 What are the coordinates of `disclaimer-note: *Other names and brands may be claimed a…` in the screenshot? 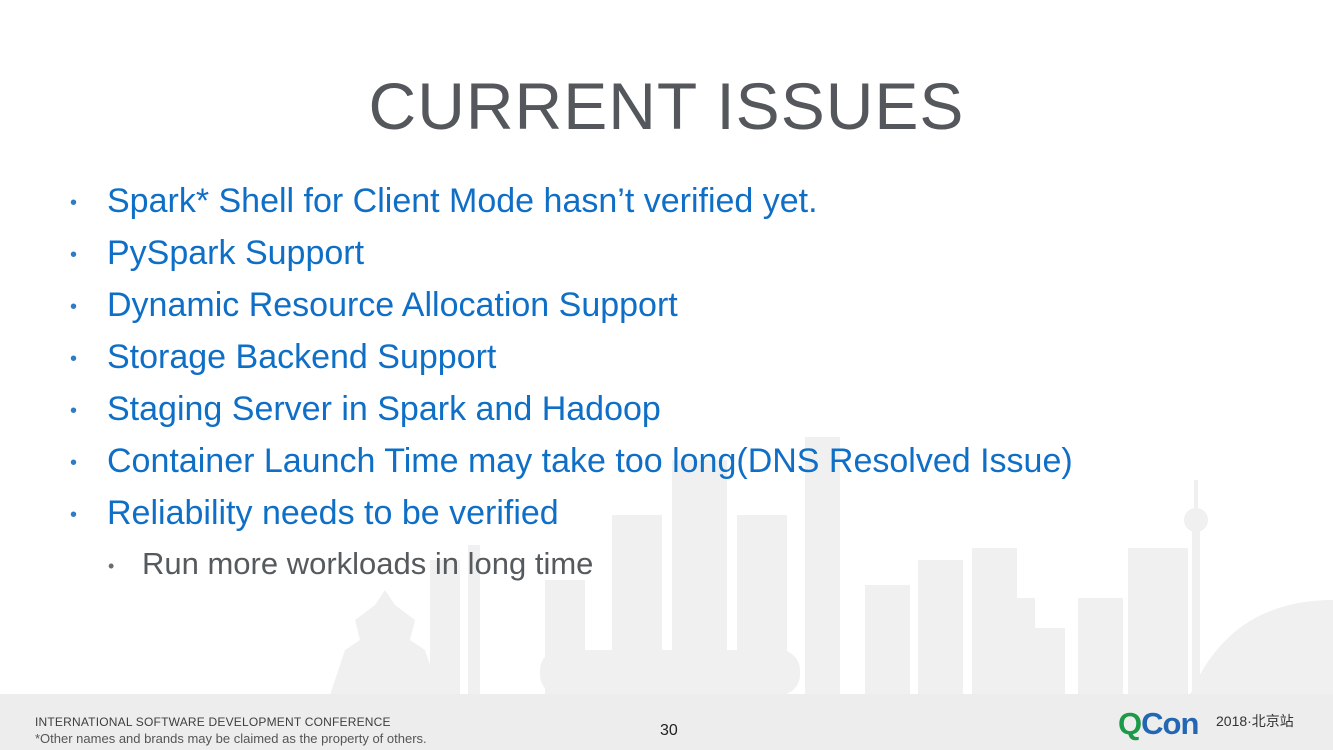 It's located at (231, 738).